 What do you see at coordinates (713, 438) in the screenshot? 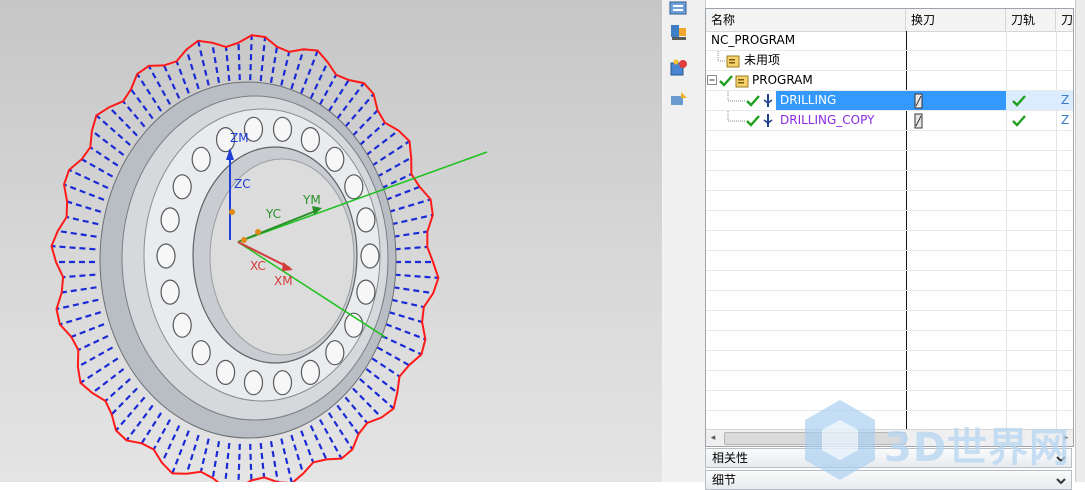
I see `scroll-left-icon: ◂` at bounding box center [713, 438].